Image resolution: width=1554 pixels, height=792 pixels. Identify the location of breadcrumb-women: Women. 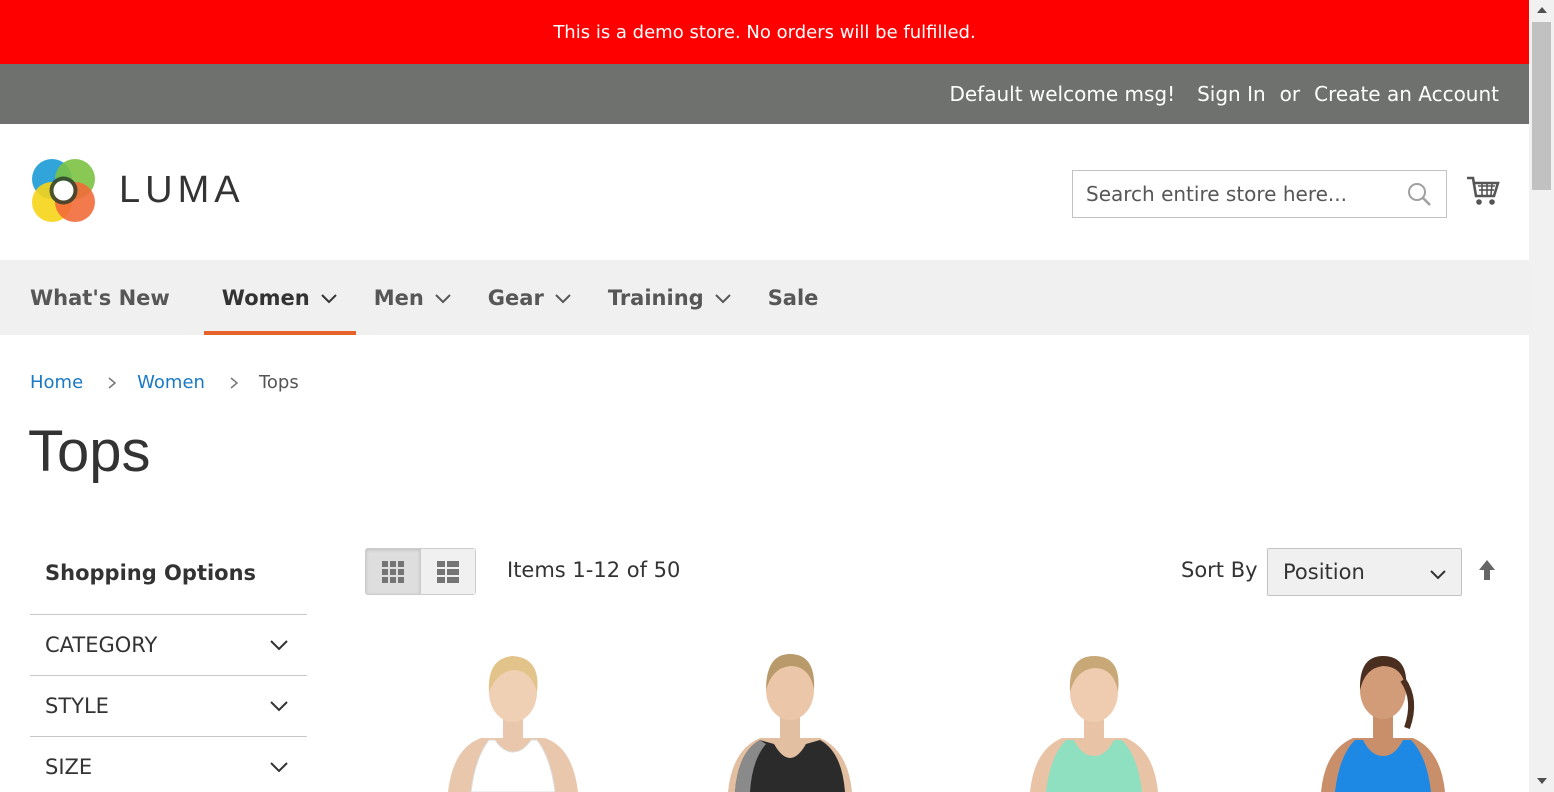
(171, 382).